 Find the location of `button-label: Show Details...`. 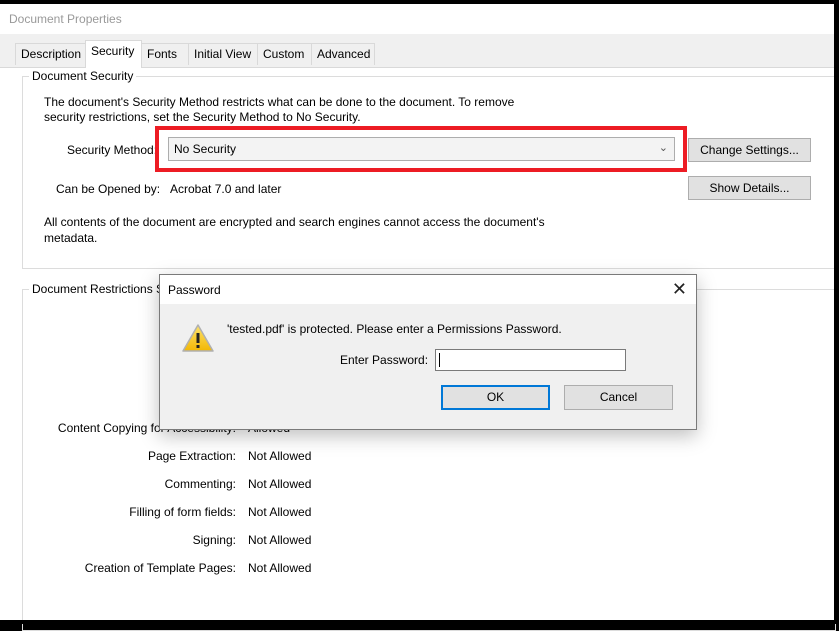

button-label: Show Details... is located at coordinates (749, 188).